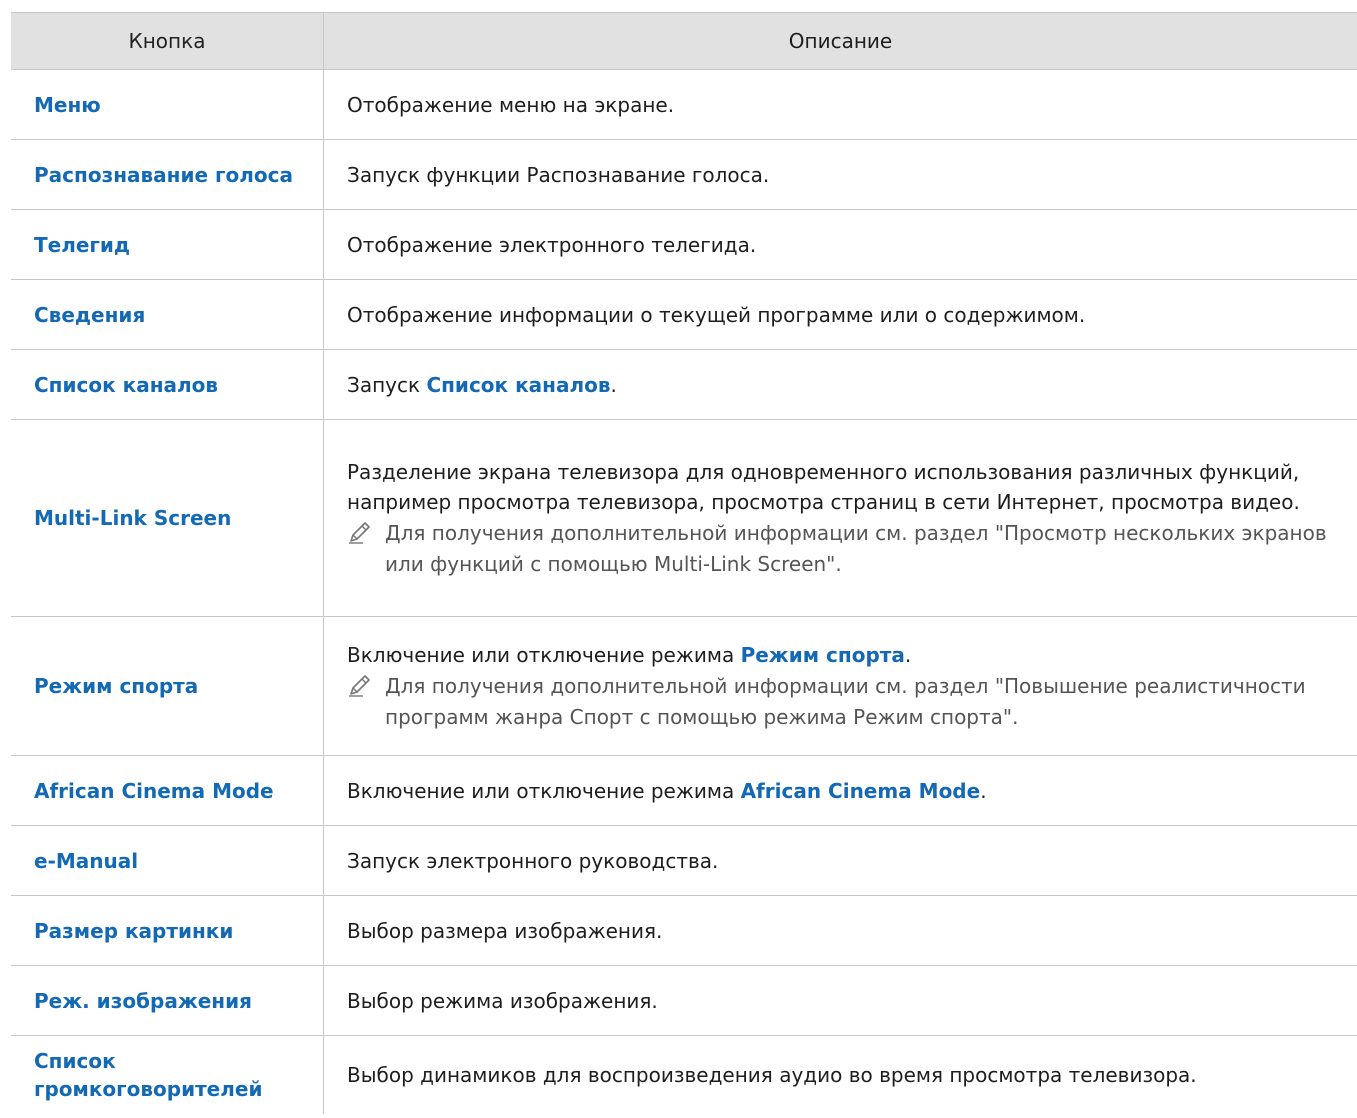 This screenshot has height=1118, width=1357. What do you see at coordinates (840, 41) in the screenshot?
I see `column-header-description: Описание` at bounding box center [840, 41].